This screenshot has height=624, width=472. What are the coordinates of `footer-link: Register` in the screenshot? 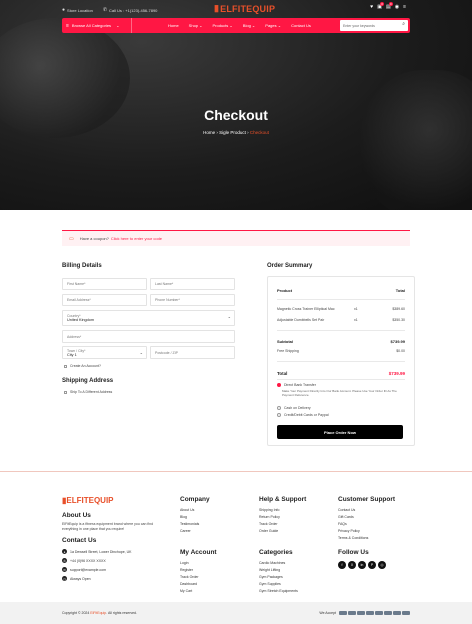 It's located at (189, 570).